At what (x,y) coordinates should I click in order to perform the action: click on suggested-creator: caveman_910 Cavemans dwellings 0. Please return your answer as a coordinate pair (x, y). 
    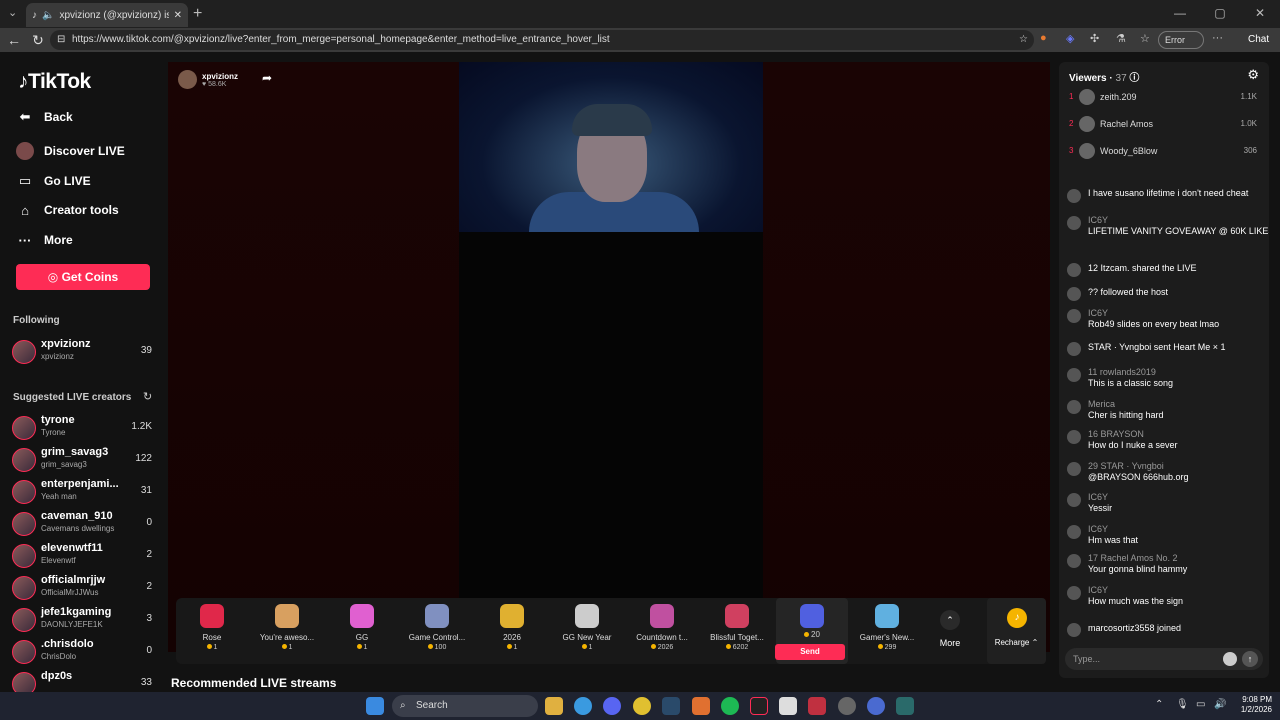
    Looking at the image, I should click on (84, 525).